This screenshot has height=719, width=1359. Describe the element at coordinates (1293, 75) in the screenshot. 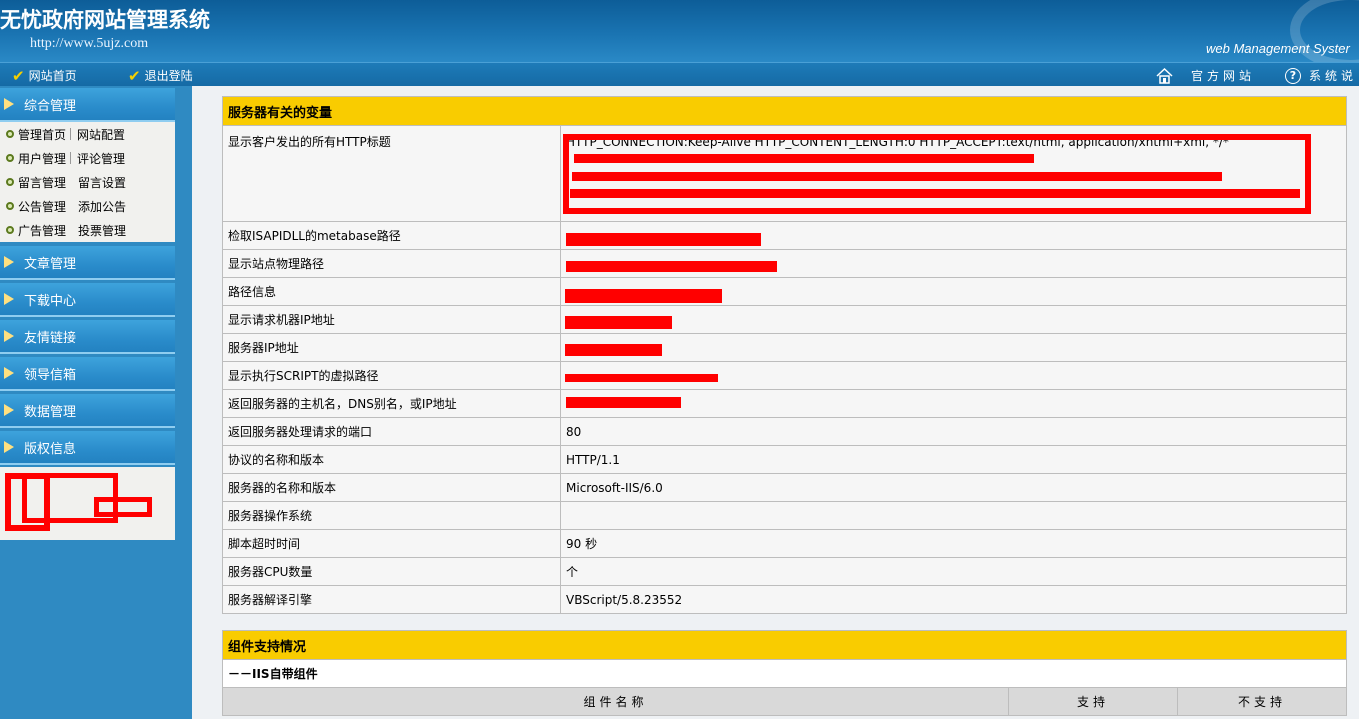

I see `question-icon: ?` at that location.